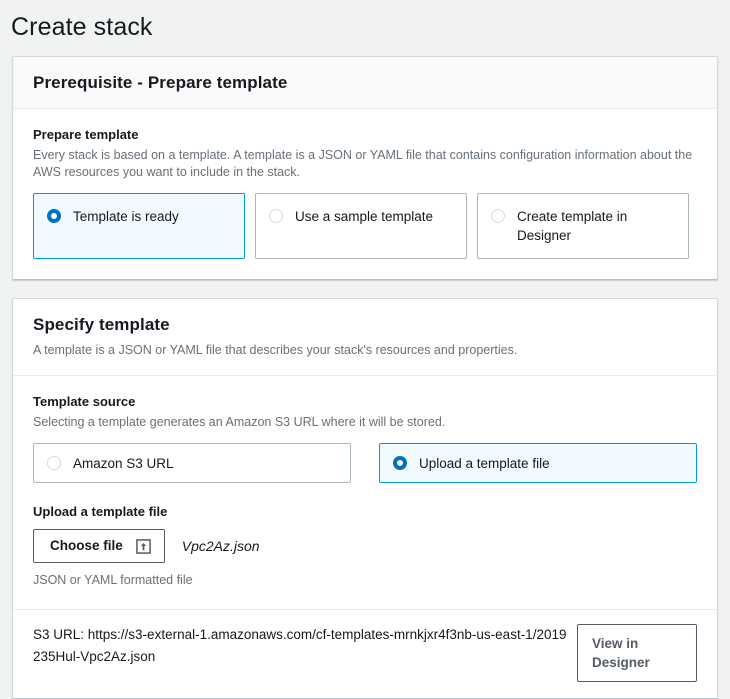 The height and width of the screenshot is (699, 730). What do you see at coordinates (276, 216) in the screenshot?
I see `radio-indicator-use-a-sample-template` at bounding box center [276, 216].